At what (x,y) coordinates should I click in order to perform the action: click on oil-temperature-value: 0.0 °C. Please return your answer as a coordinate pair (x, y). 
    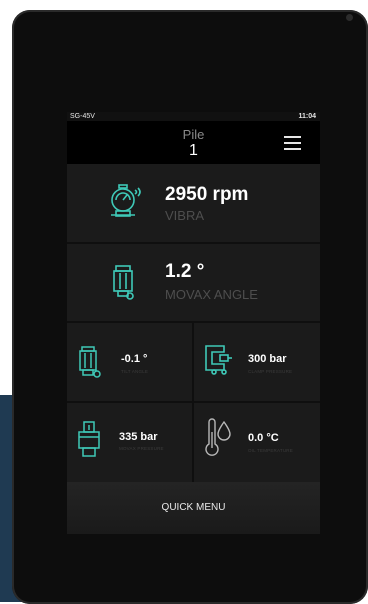
    Looking at the image, I should click on (263, 438).